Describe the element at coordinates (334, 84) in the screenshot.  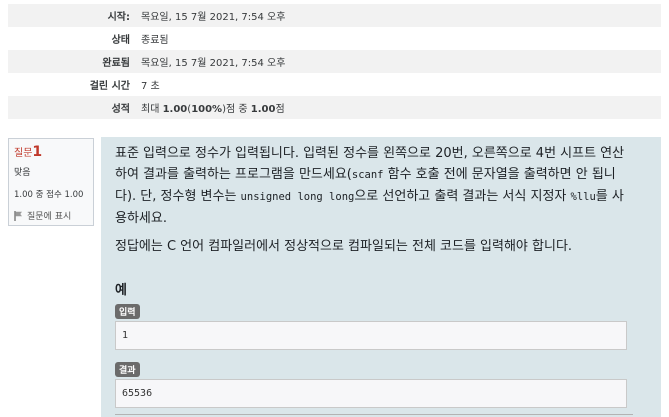
I see `summary-row-time-taken: 걸린 시간 7 초` at that location.